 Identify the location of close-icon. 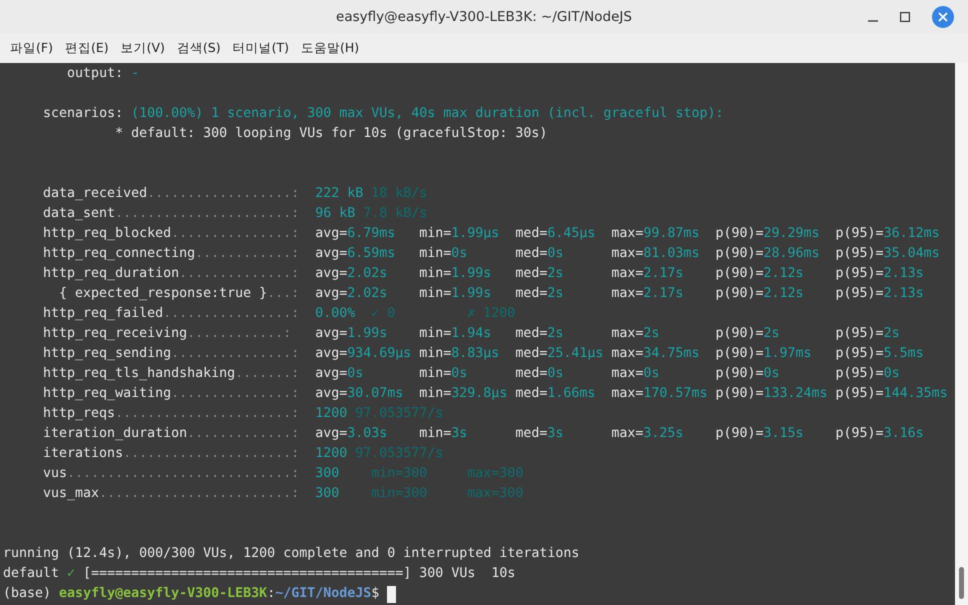
(943, 17).